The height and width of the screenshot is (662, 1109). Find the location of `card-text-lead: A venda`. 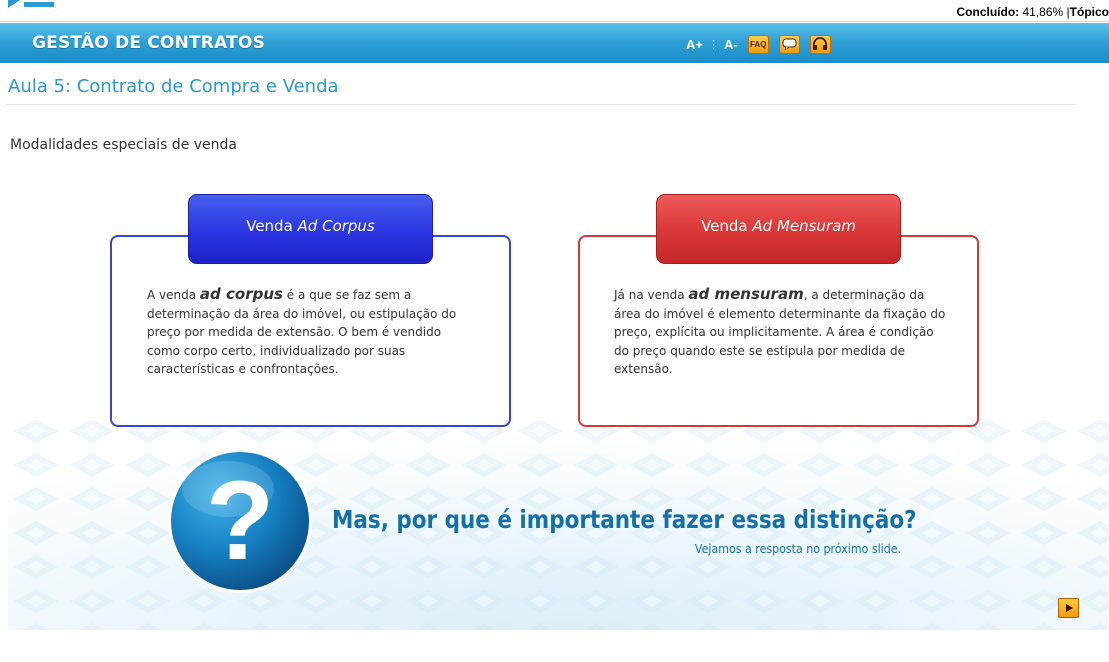

card-text-lead: A venda is located at coordinates (172, 295).